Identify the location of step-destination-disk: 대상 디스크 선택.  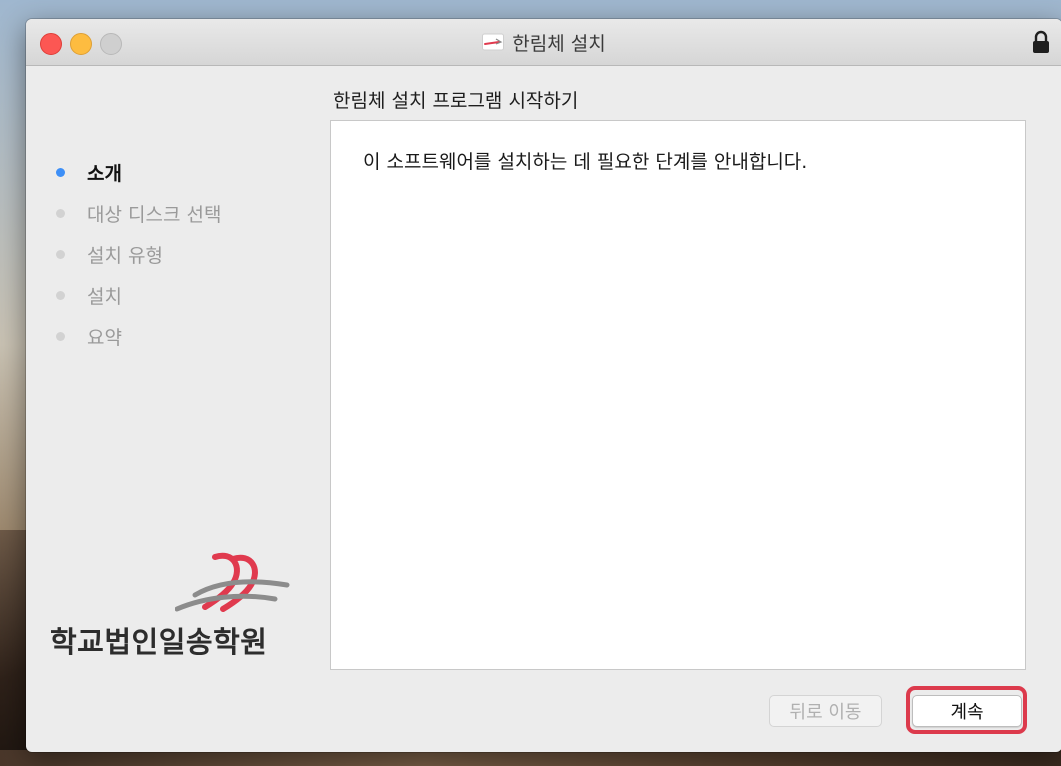
(138, 213).